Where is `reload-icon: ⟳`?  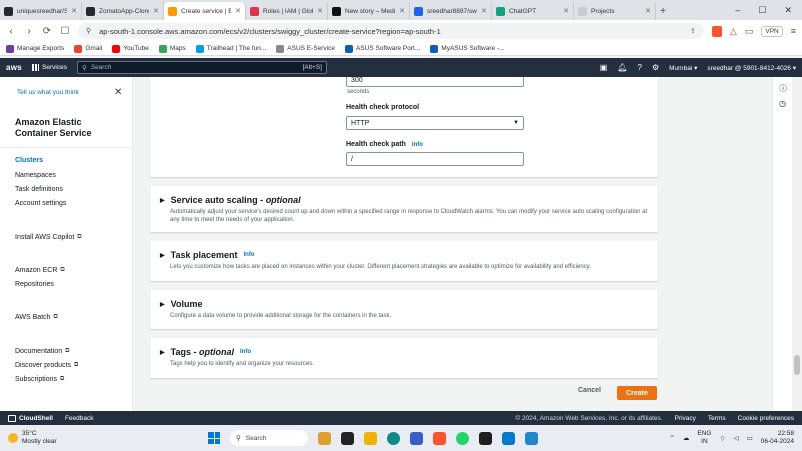 reload-icon: ⟳ is located at coordinates (47, 31).